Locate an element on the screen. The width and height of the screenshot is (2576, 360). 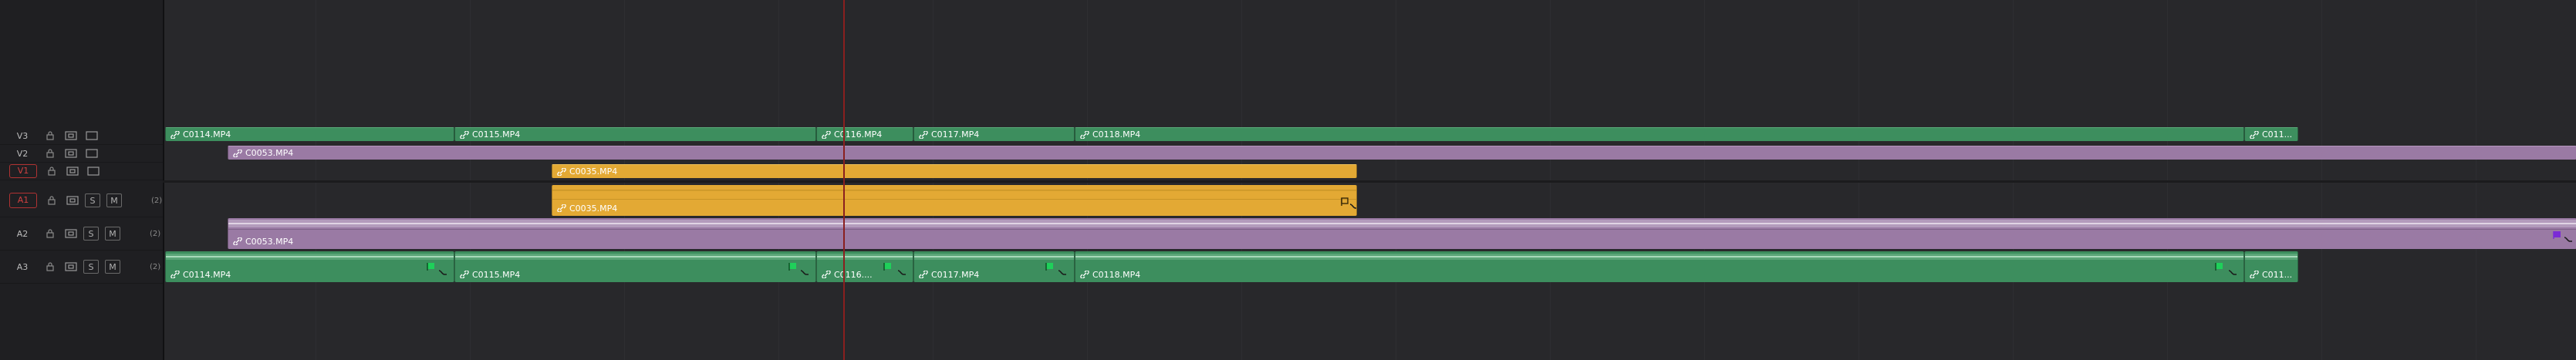
track-header-a3: A3 S M (2) is located at coordinates (82, 267).